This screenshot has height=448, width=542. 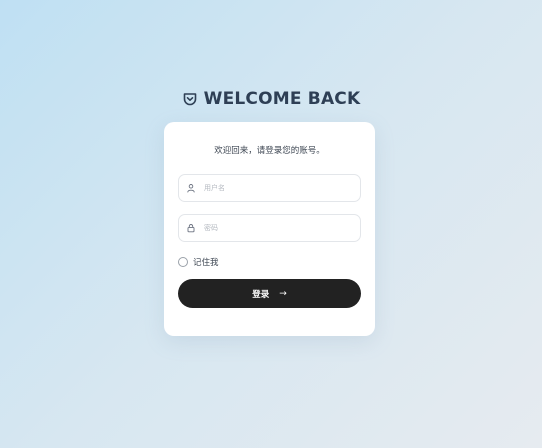 What do you see at coordinates (282, 99) in the screenshot?
I see `page-title: WELCOME BACK` at bounding box center [282, 99].